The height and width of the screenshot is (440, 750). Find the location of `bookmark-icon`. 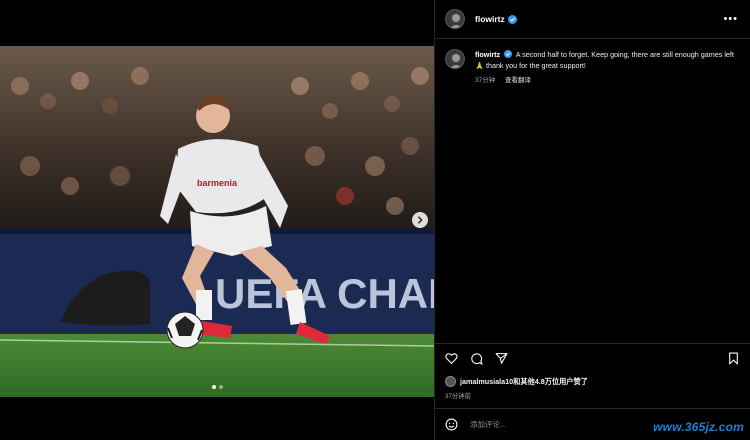

bookmark-icon is located at coordinates (733, 358).